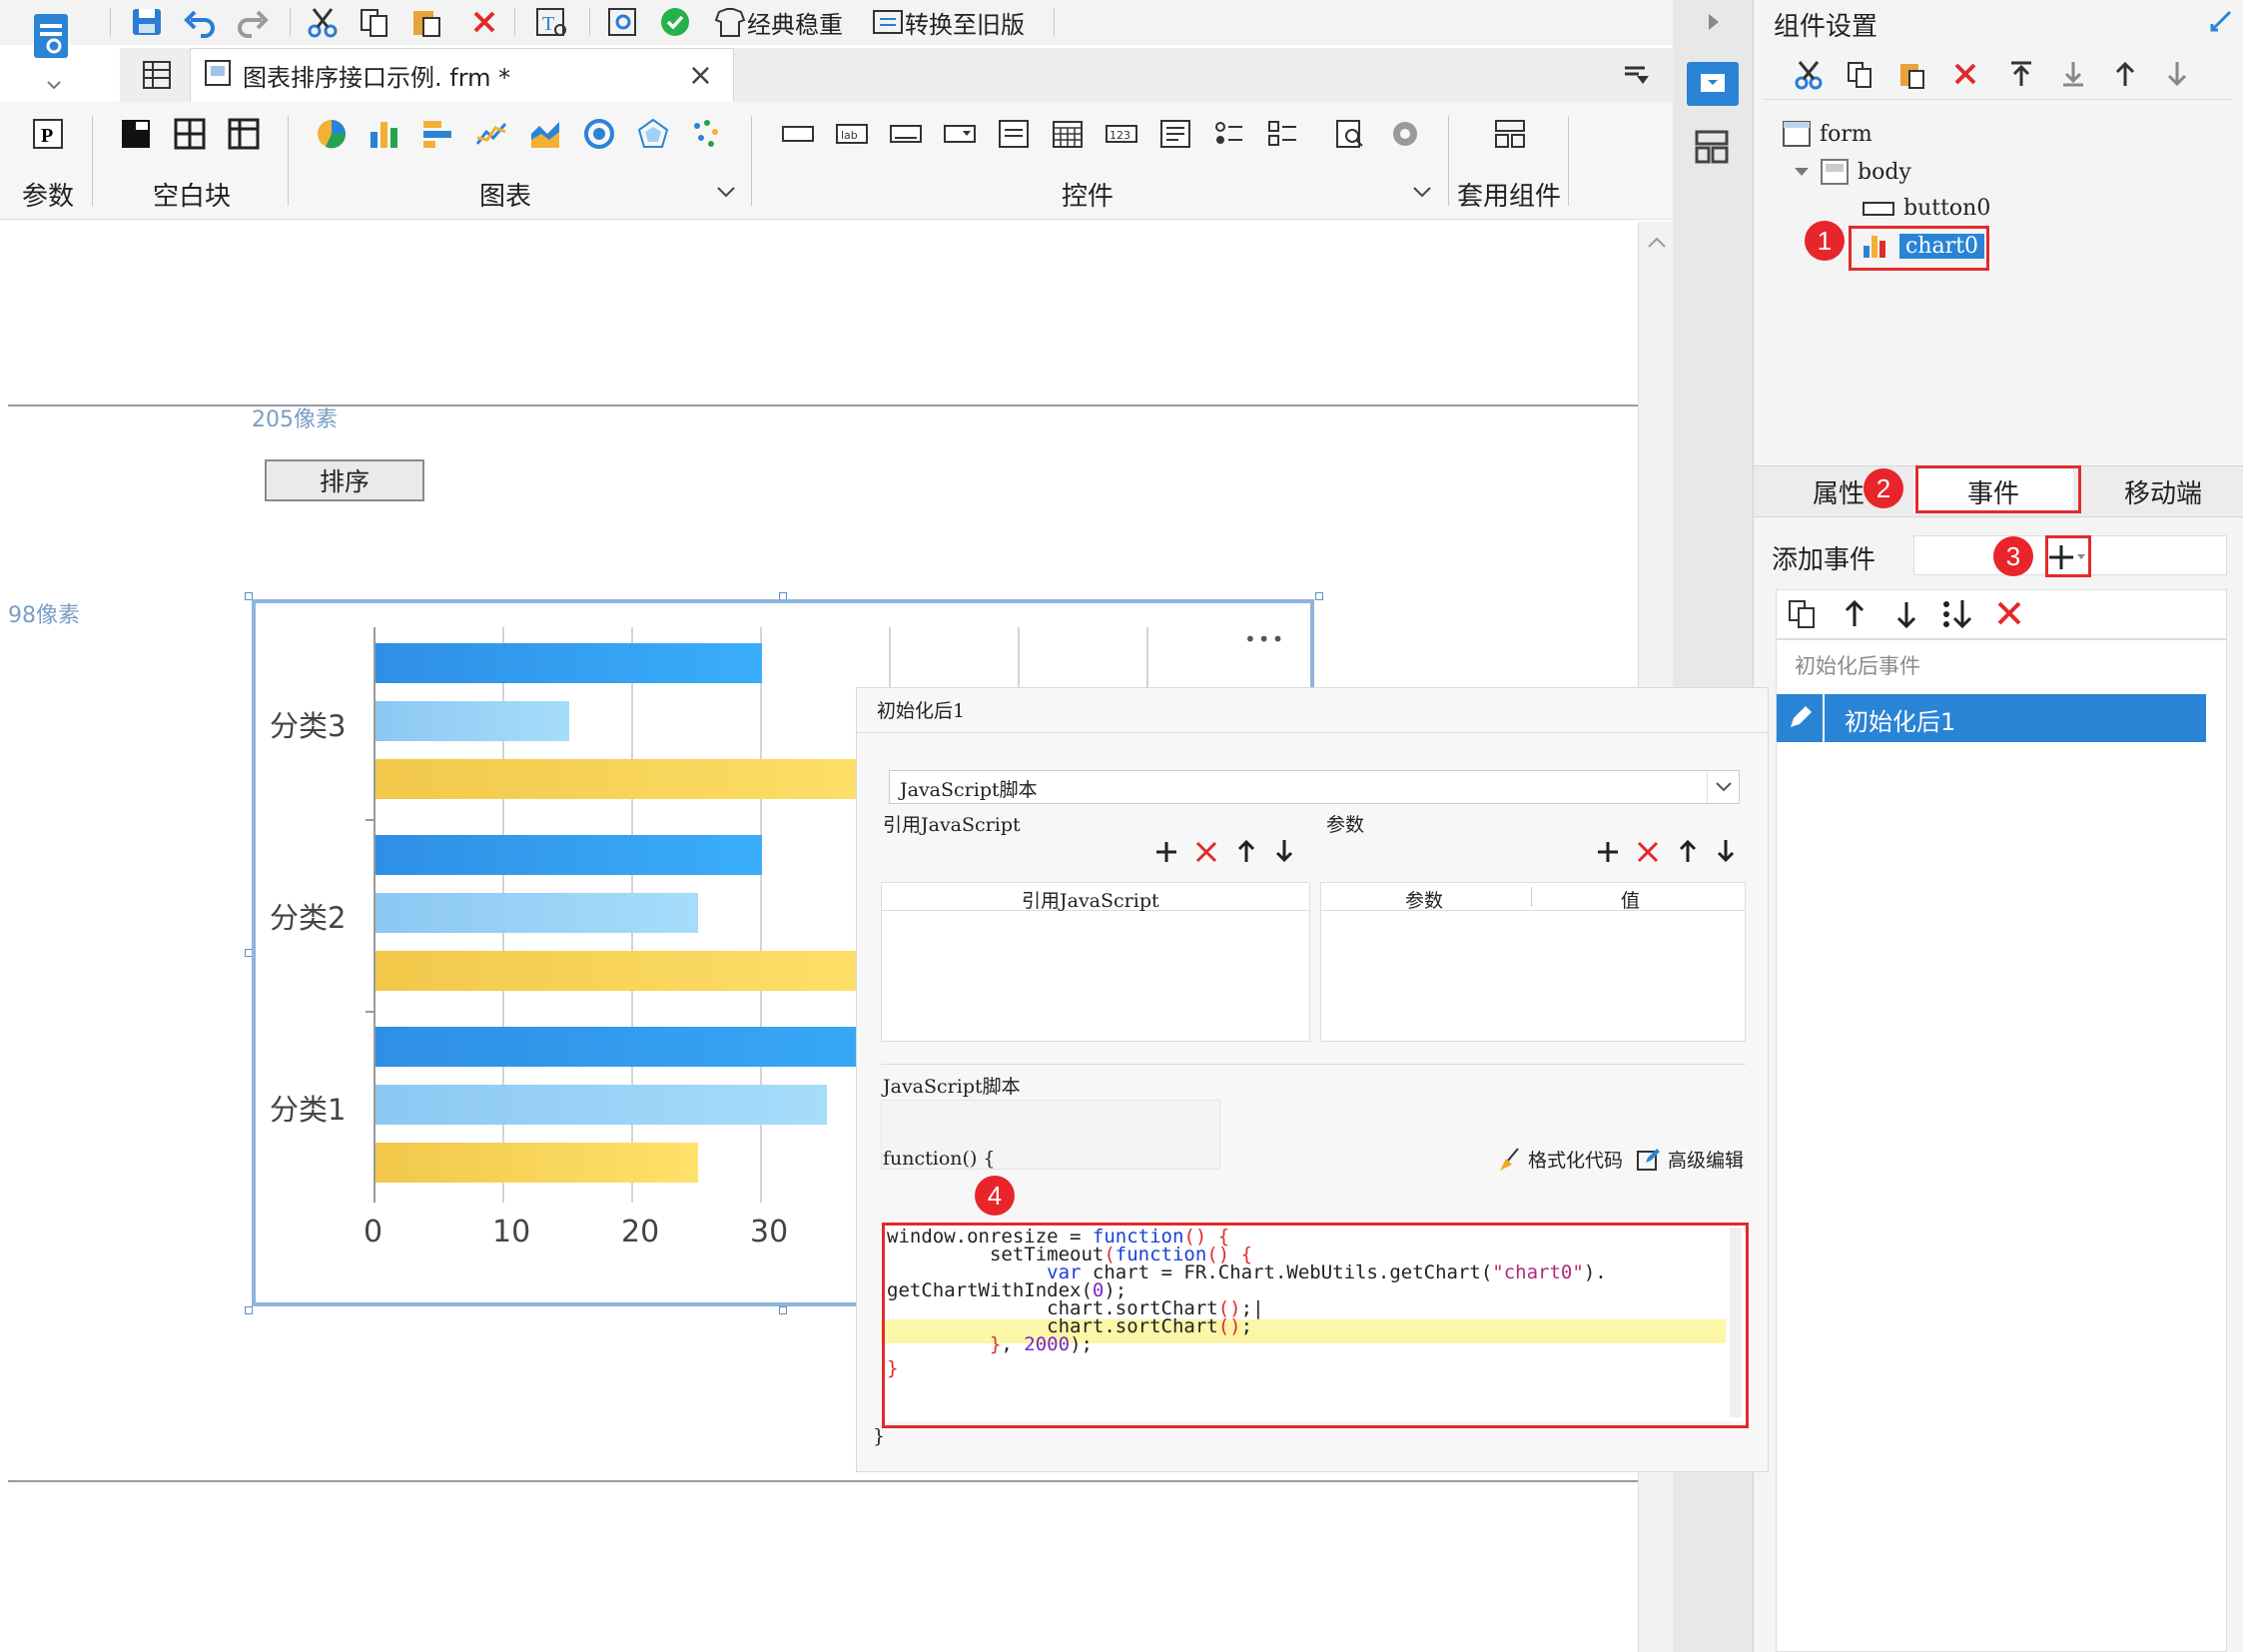 The height and width of the screenshot is (1652, 2243). What do you see at coordinates (1228, 134) in the screenshot?
I see `radio-group-widget-icon` at bounding box center [1228, 134].